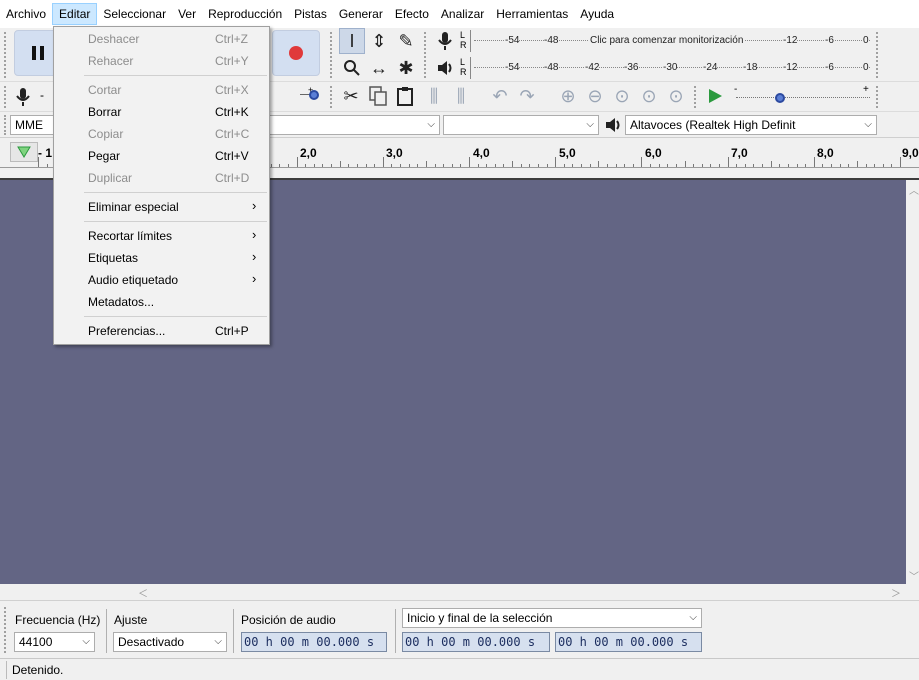  I want to click on multi-tool-button: ✱, so click(406, 68).